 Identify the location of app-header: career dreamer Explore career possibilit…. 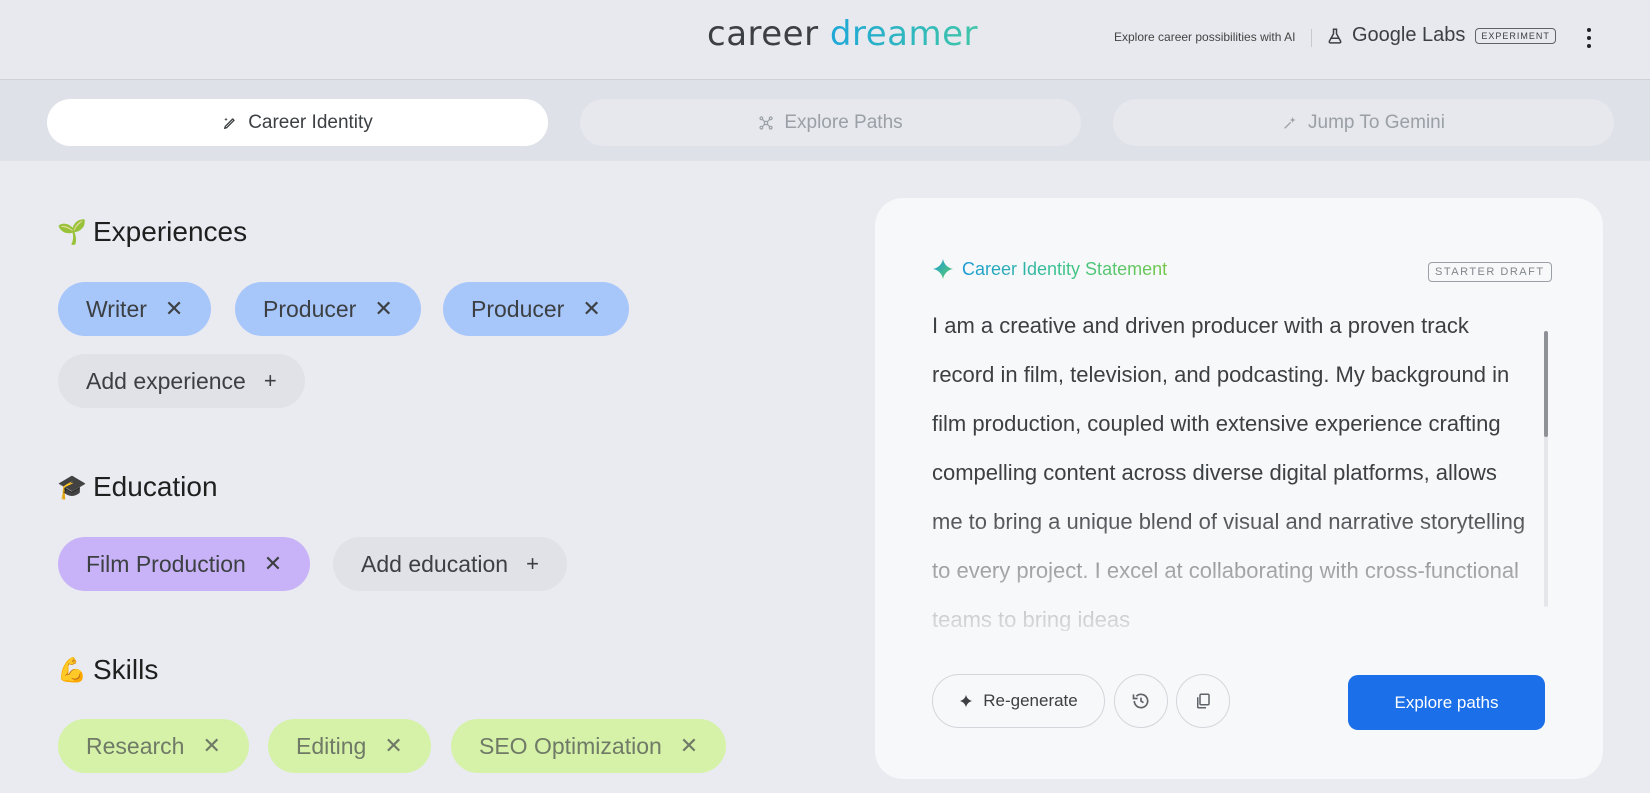
(825, 40).